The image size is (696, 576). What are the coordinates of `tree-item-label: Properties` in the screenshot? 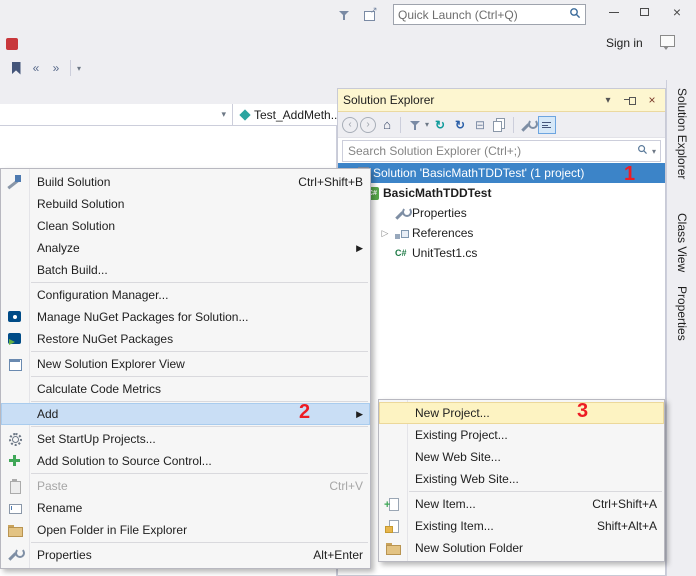 It's located at (439, 213).